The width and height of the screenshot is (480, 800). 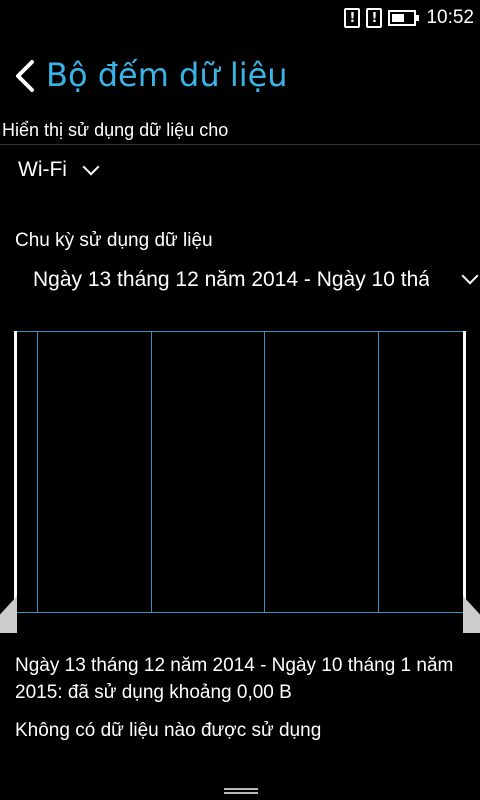 I want to click on sim2-alert-icon: !, so click(x=374, y=18).